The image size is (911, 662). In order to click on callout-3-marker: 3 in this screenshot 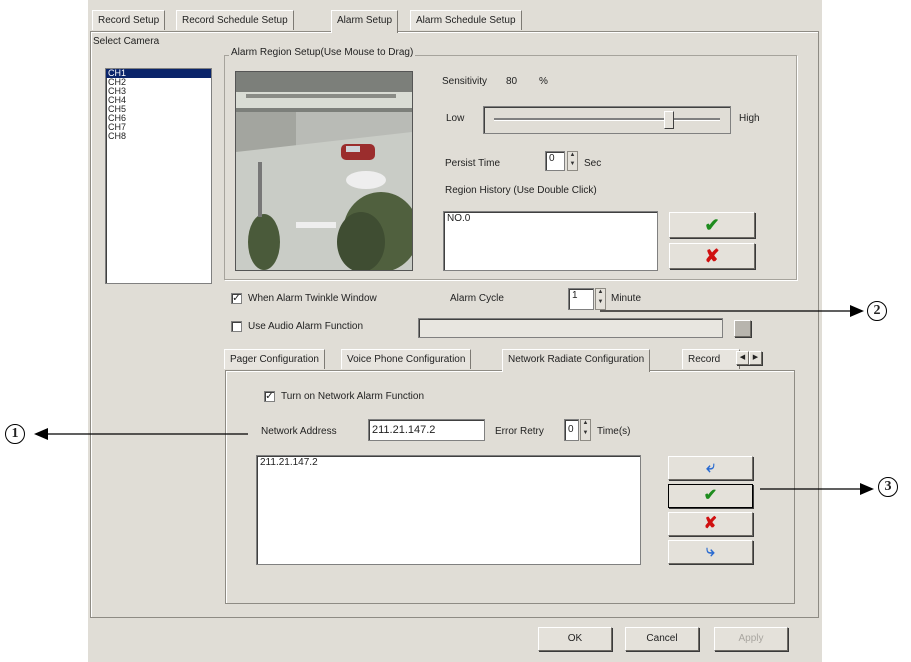, I will do `click(888, 487)`.